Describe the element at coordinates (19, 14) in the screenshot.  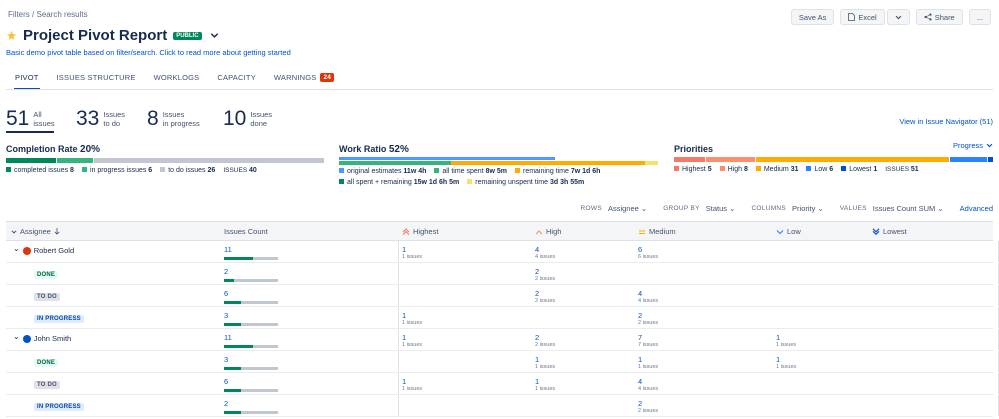
I see `breadcrumb-filters: Filters` at that location.